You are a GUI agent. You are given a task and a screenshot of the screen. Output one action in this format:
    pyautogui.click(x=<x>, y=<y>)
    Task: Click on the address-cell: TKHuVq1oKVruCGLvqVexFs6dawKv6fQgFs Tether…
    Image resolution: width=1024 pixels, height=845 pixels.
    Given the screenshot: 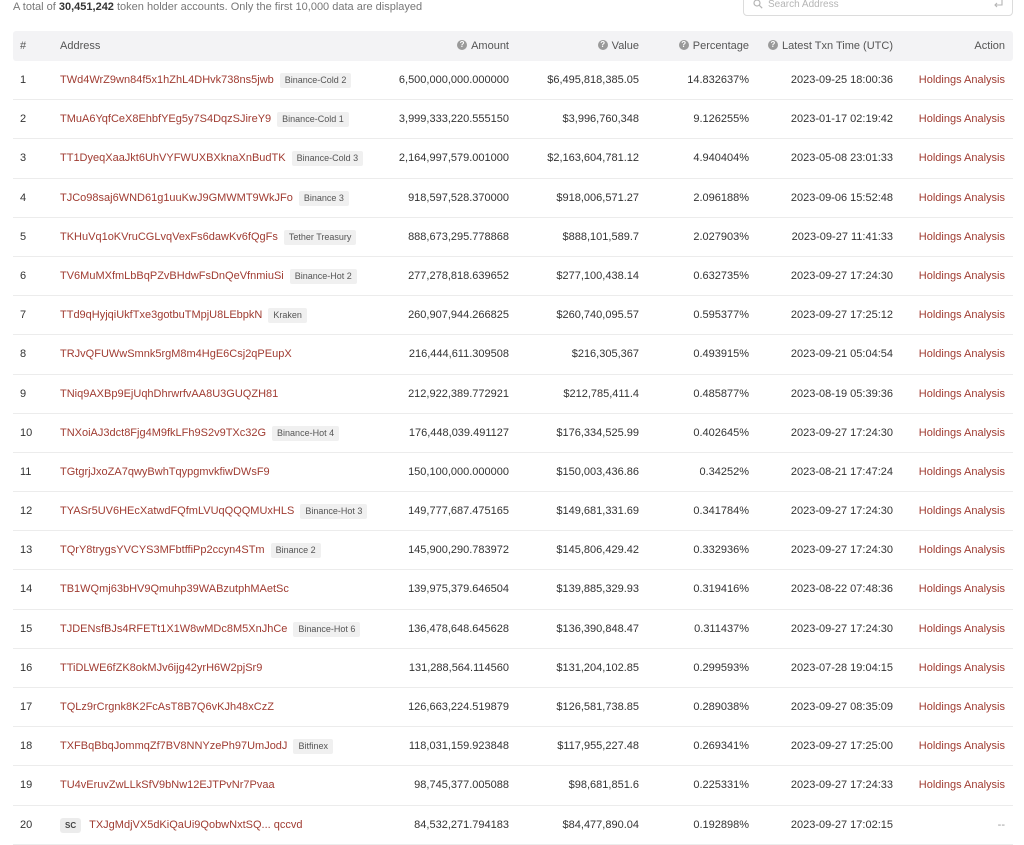 What is the action you would take?
    pyautogui.click(x=208, y=237)
    